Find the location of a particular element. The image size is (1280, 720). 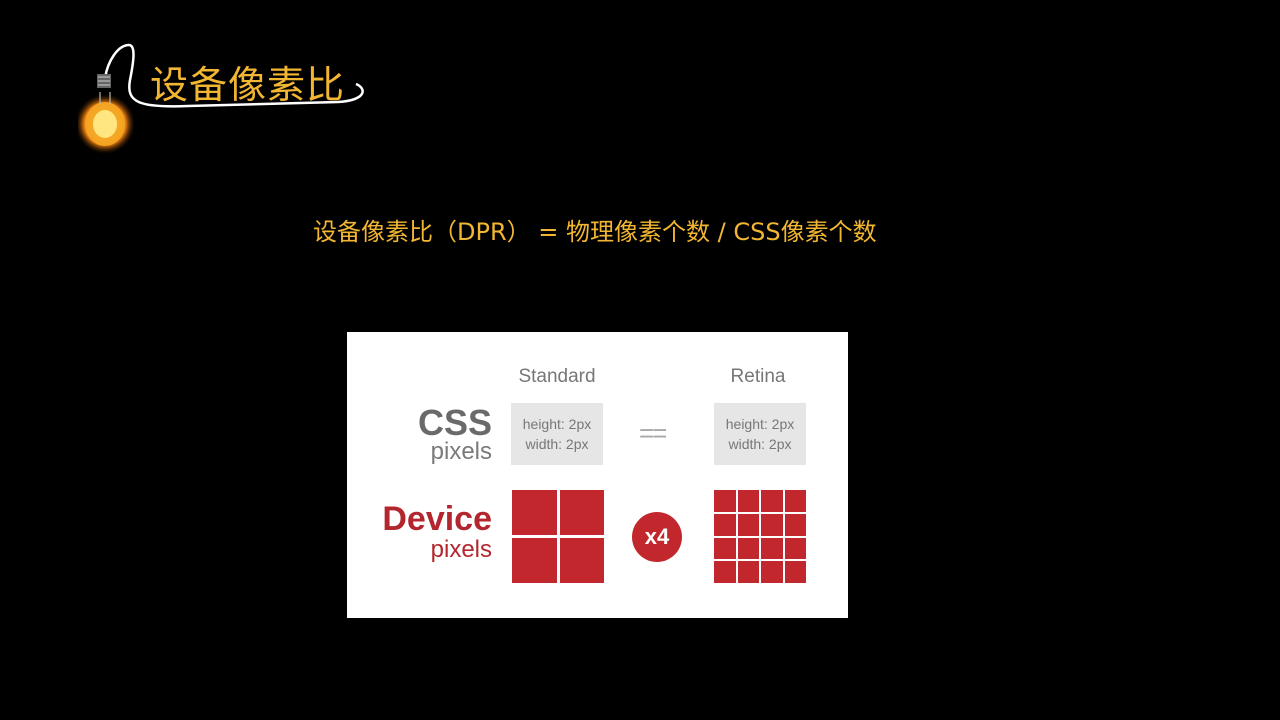

retina-width-text: width: 2px is located at coordinates (760, 444).